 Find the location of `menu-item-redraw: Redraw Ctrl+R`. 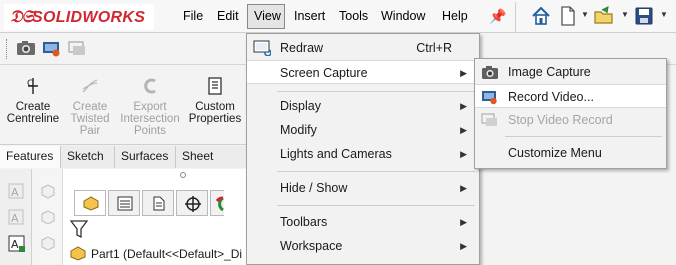

menu-item-redraw: Redraw Ctrl+R is located at coordinates (363, 48).